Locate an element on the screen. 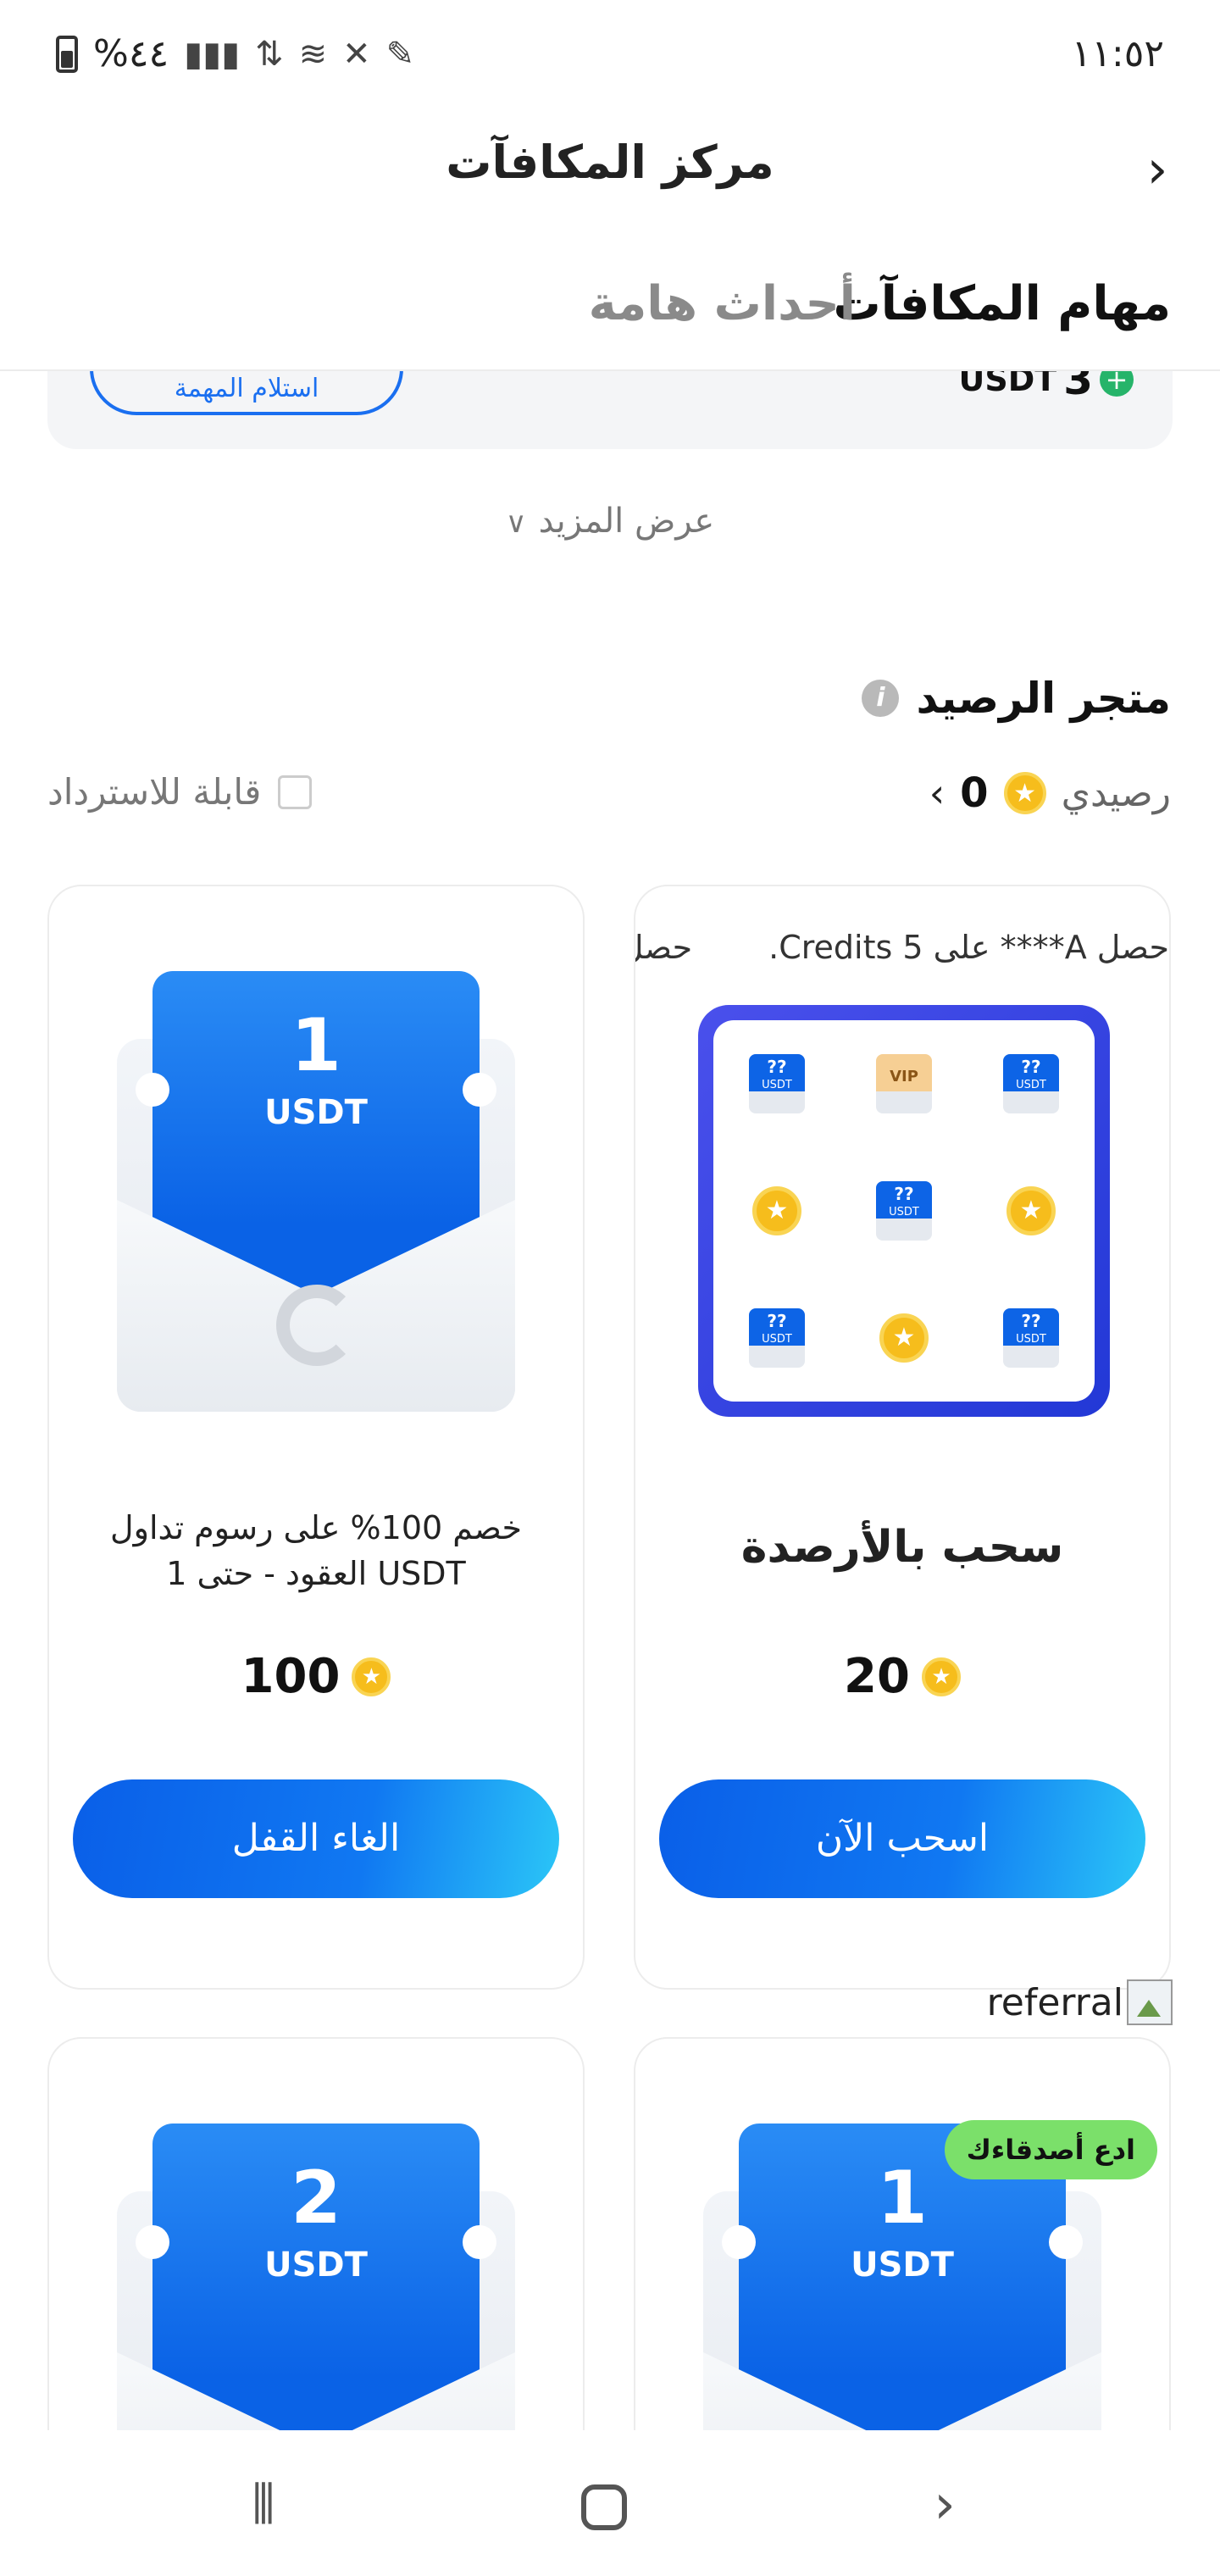 The image size is (1220, 2576). product-price: 20 ★ is located at coordinates (902, 1676).